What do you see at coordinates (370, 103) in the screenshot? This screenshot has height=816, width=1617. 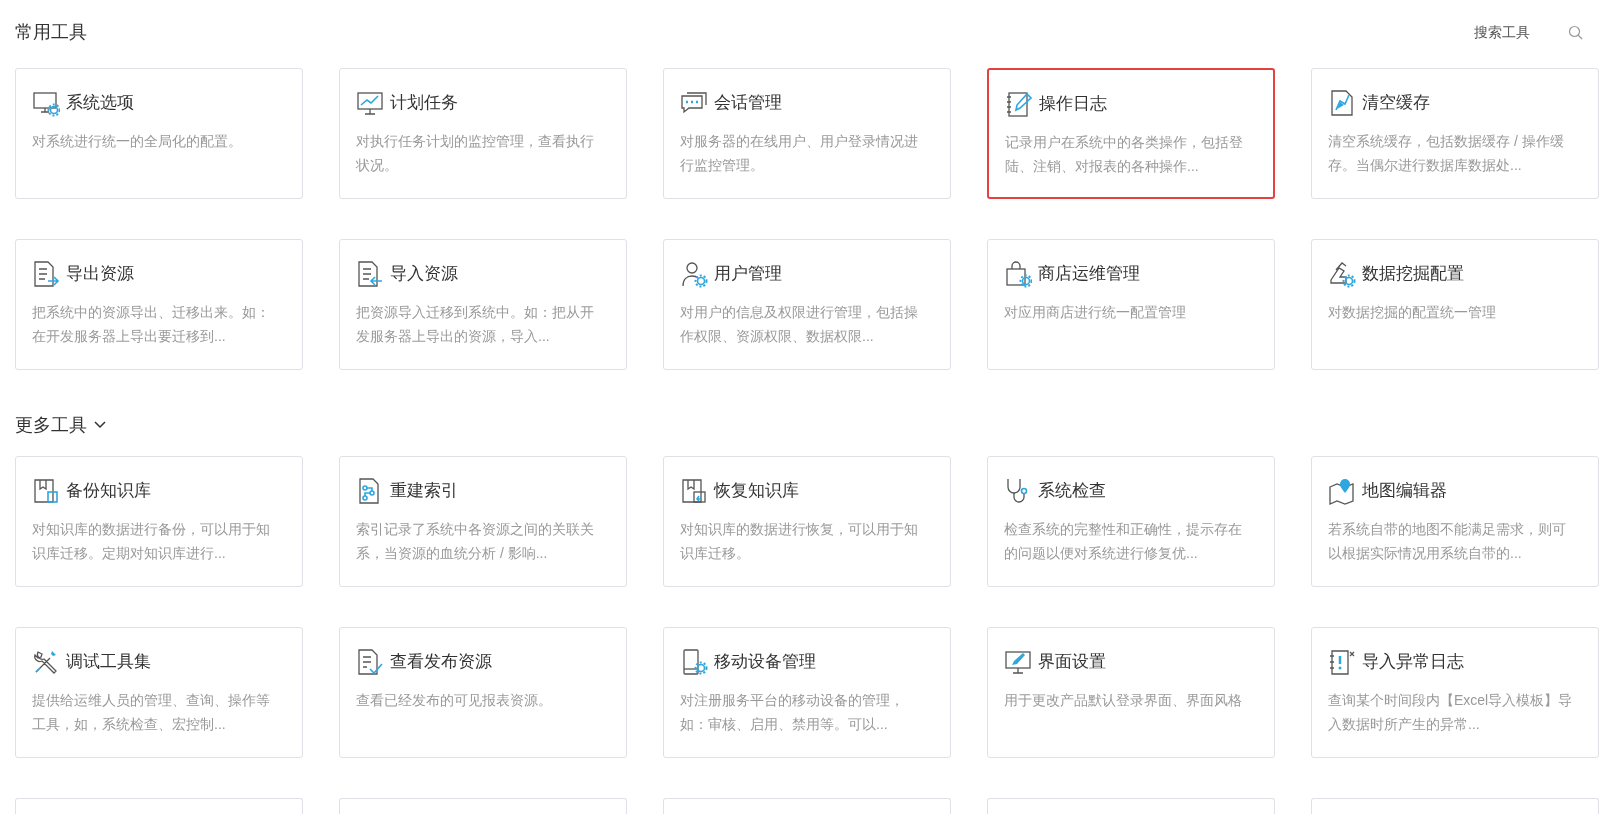 I see `chart-monitor-icon` at bounding box center [370, 103].